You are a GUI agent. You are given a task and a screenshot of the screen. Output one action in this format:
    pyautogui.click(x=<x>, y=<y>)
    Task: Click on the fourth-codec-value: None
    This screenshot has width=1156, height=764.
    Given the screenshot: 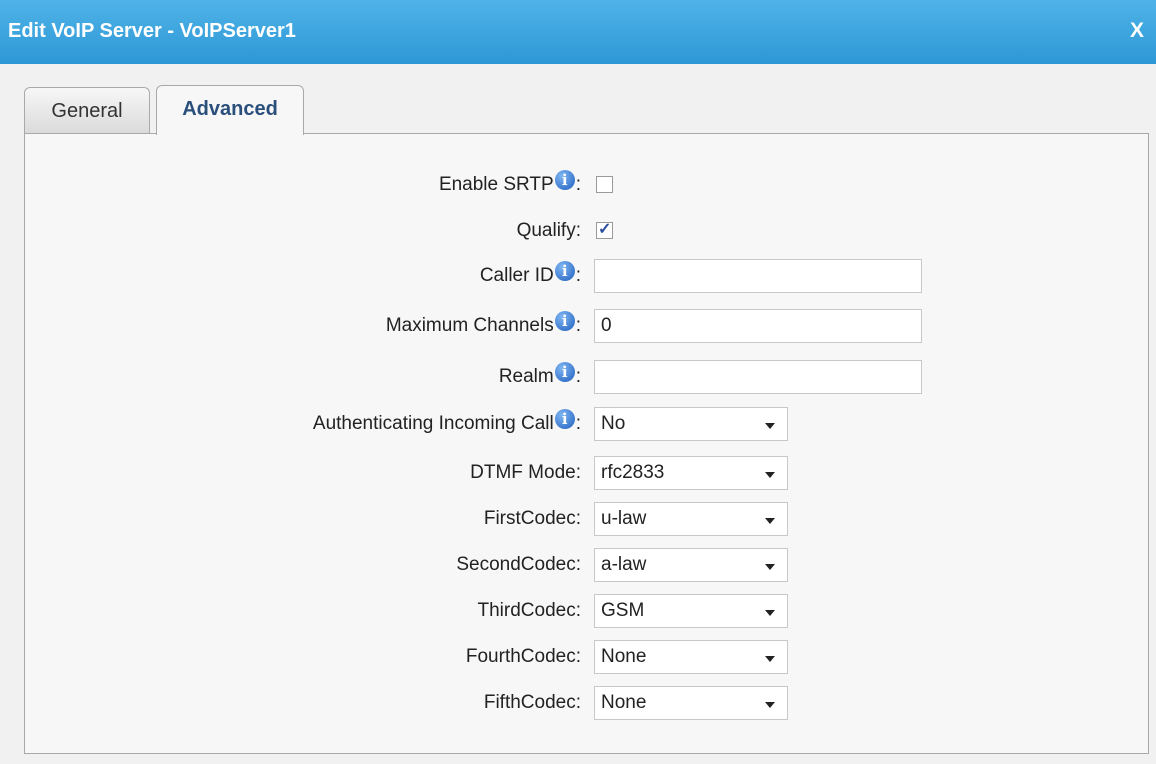 What is the action you would take?
    pyautogui.click(x=624, y=656)
    